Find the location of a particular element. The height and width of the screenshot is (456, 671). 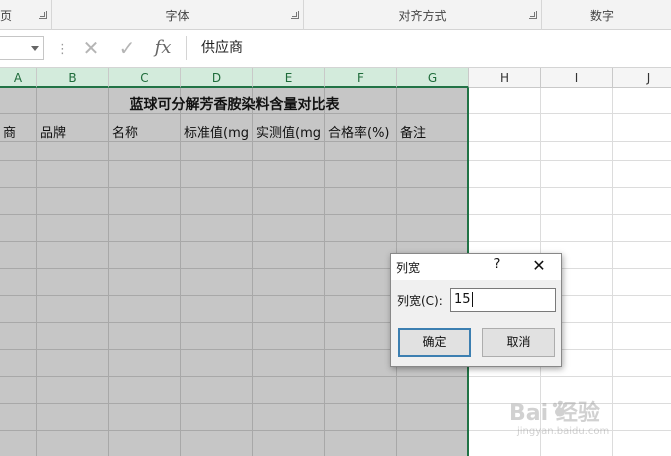

text-caret is located at coordinates (472, 299).